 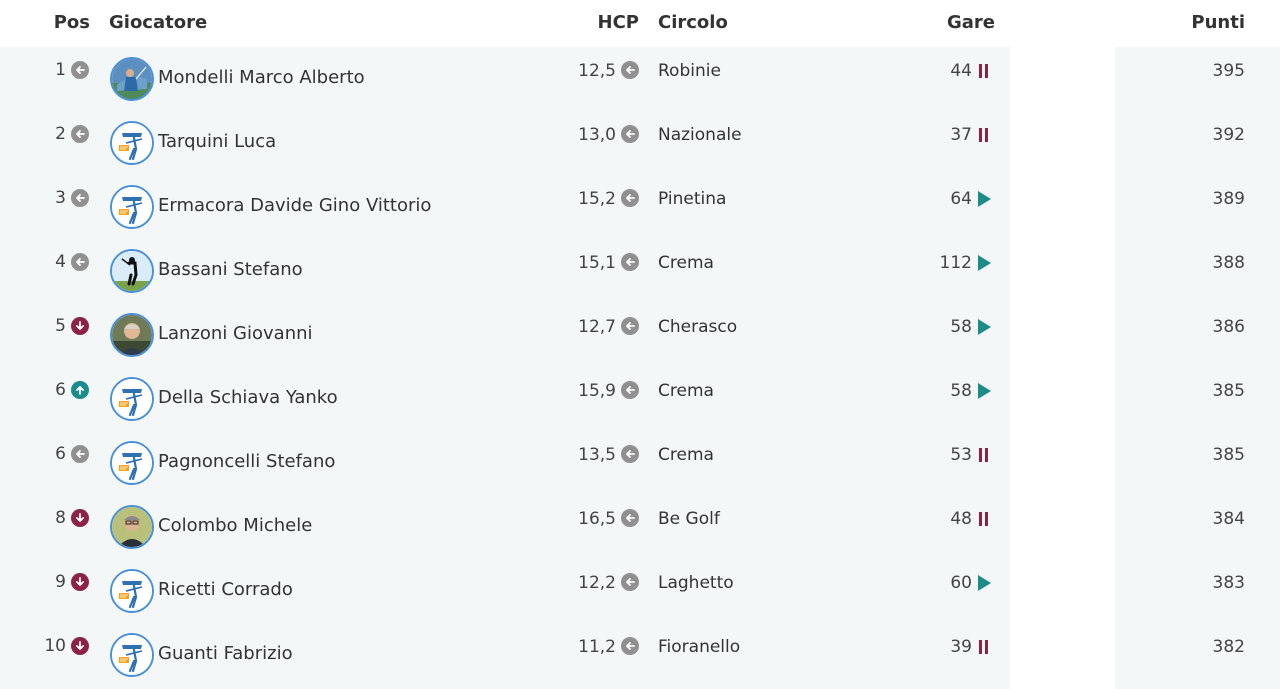 What do you see at coordinates (1228, 583) in the screenshot?
I see `points-value: 383` at bounding box center [1228, 583].